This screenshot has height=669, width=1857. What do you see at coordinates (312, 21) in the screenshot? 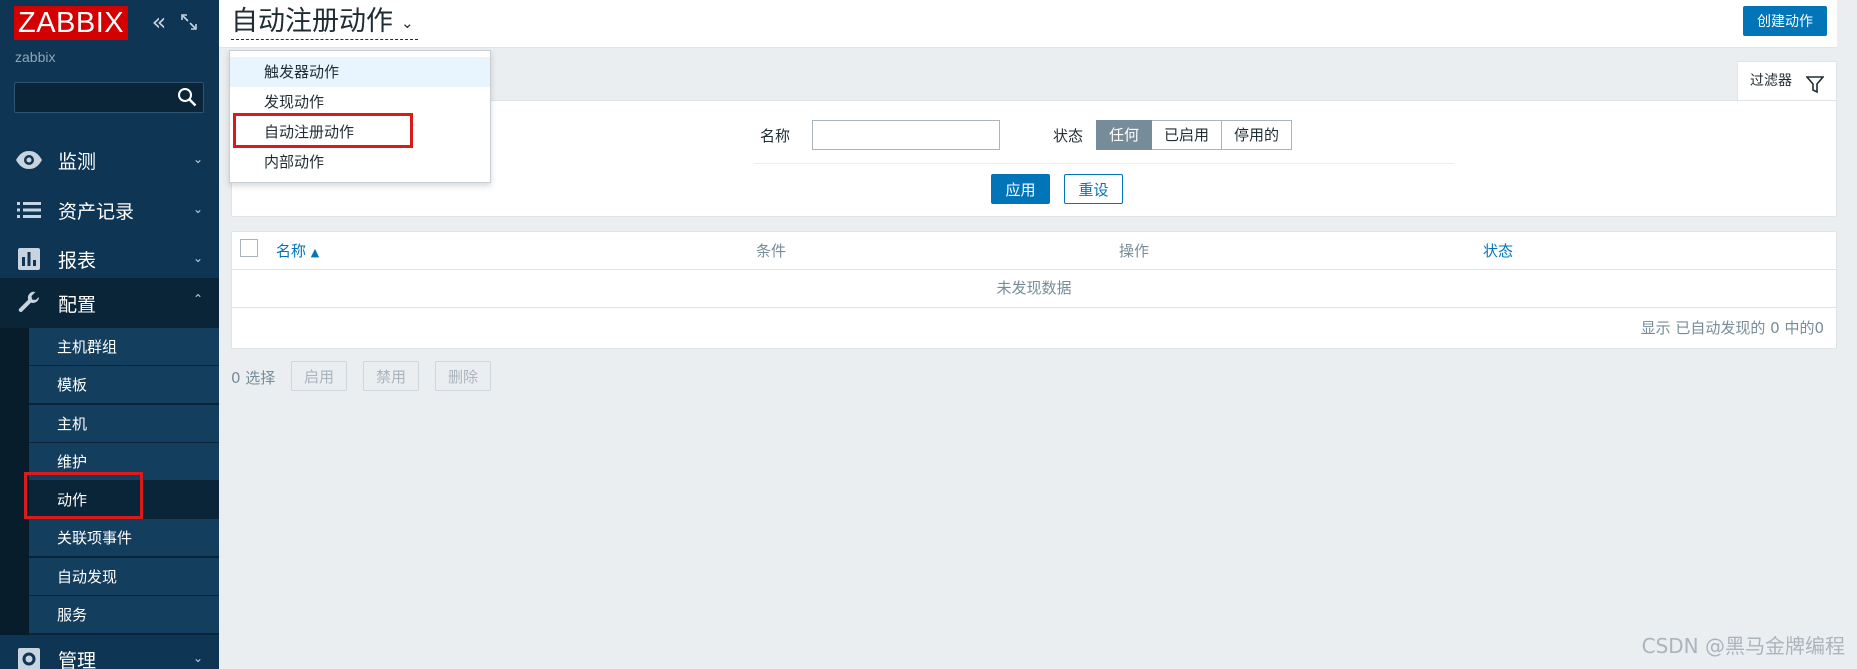
I see `page-title: 自动注册动作` at bounding box center [312, 21].